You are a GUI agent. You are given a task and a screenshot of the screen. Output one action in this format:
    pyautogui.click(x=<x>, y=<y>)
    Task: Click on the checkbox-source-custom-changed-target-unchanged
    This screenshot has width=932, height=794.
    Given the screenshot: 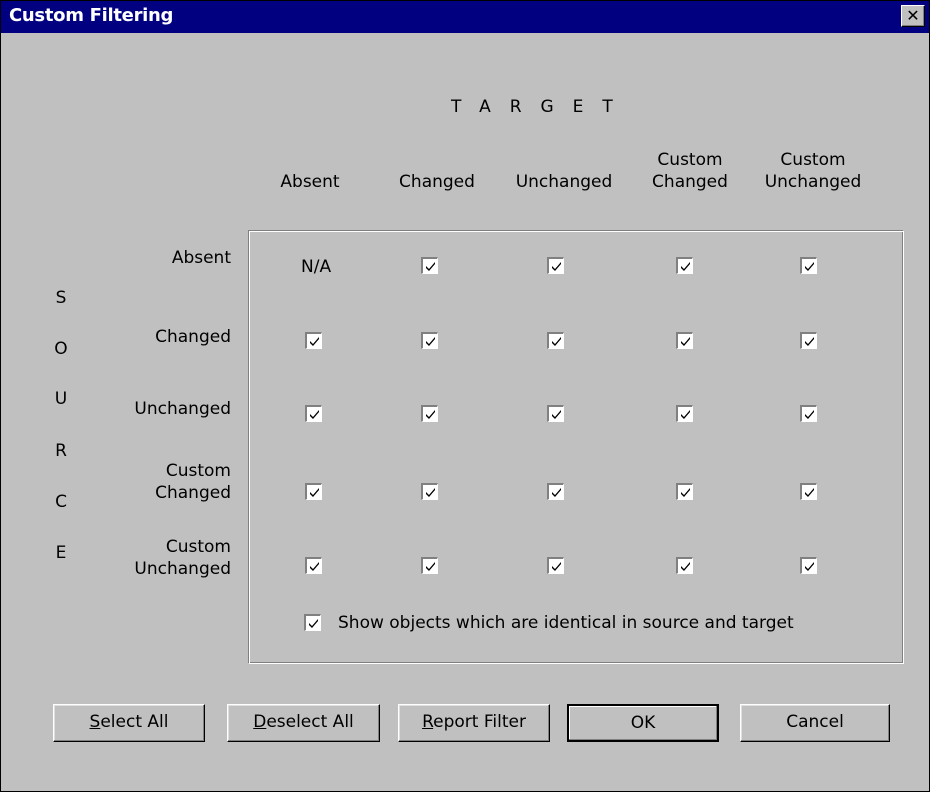 What is the action you would take?
    pyautogui.click(x=555, y=491)
    